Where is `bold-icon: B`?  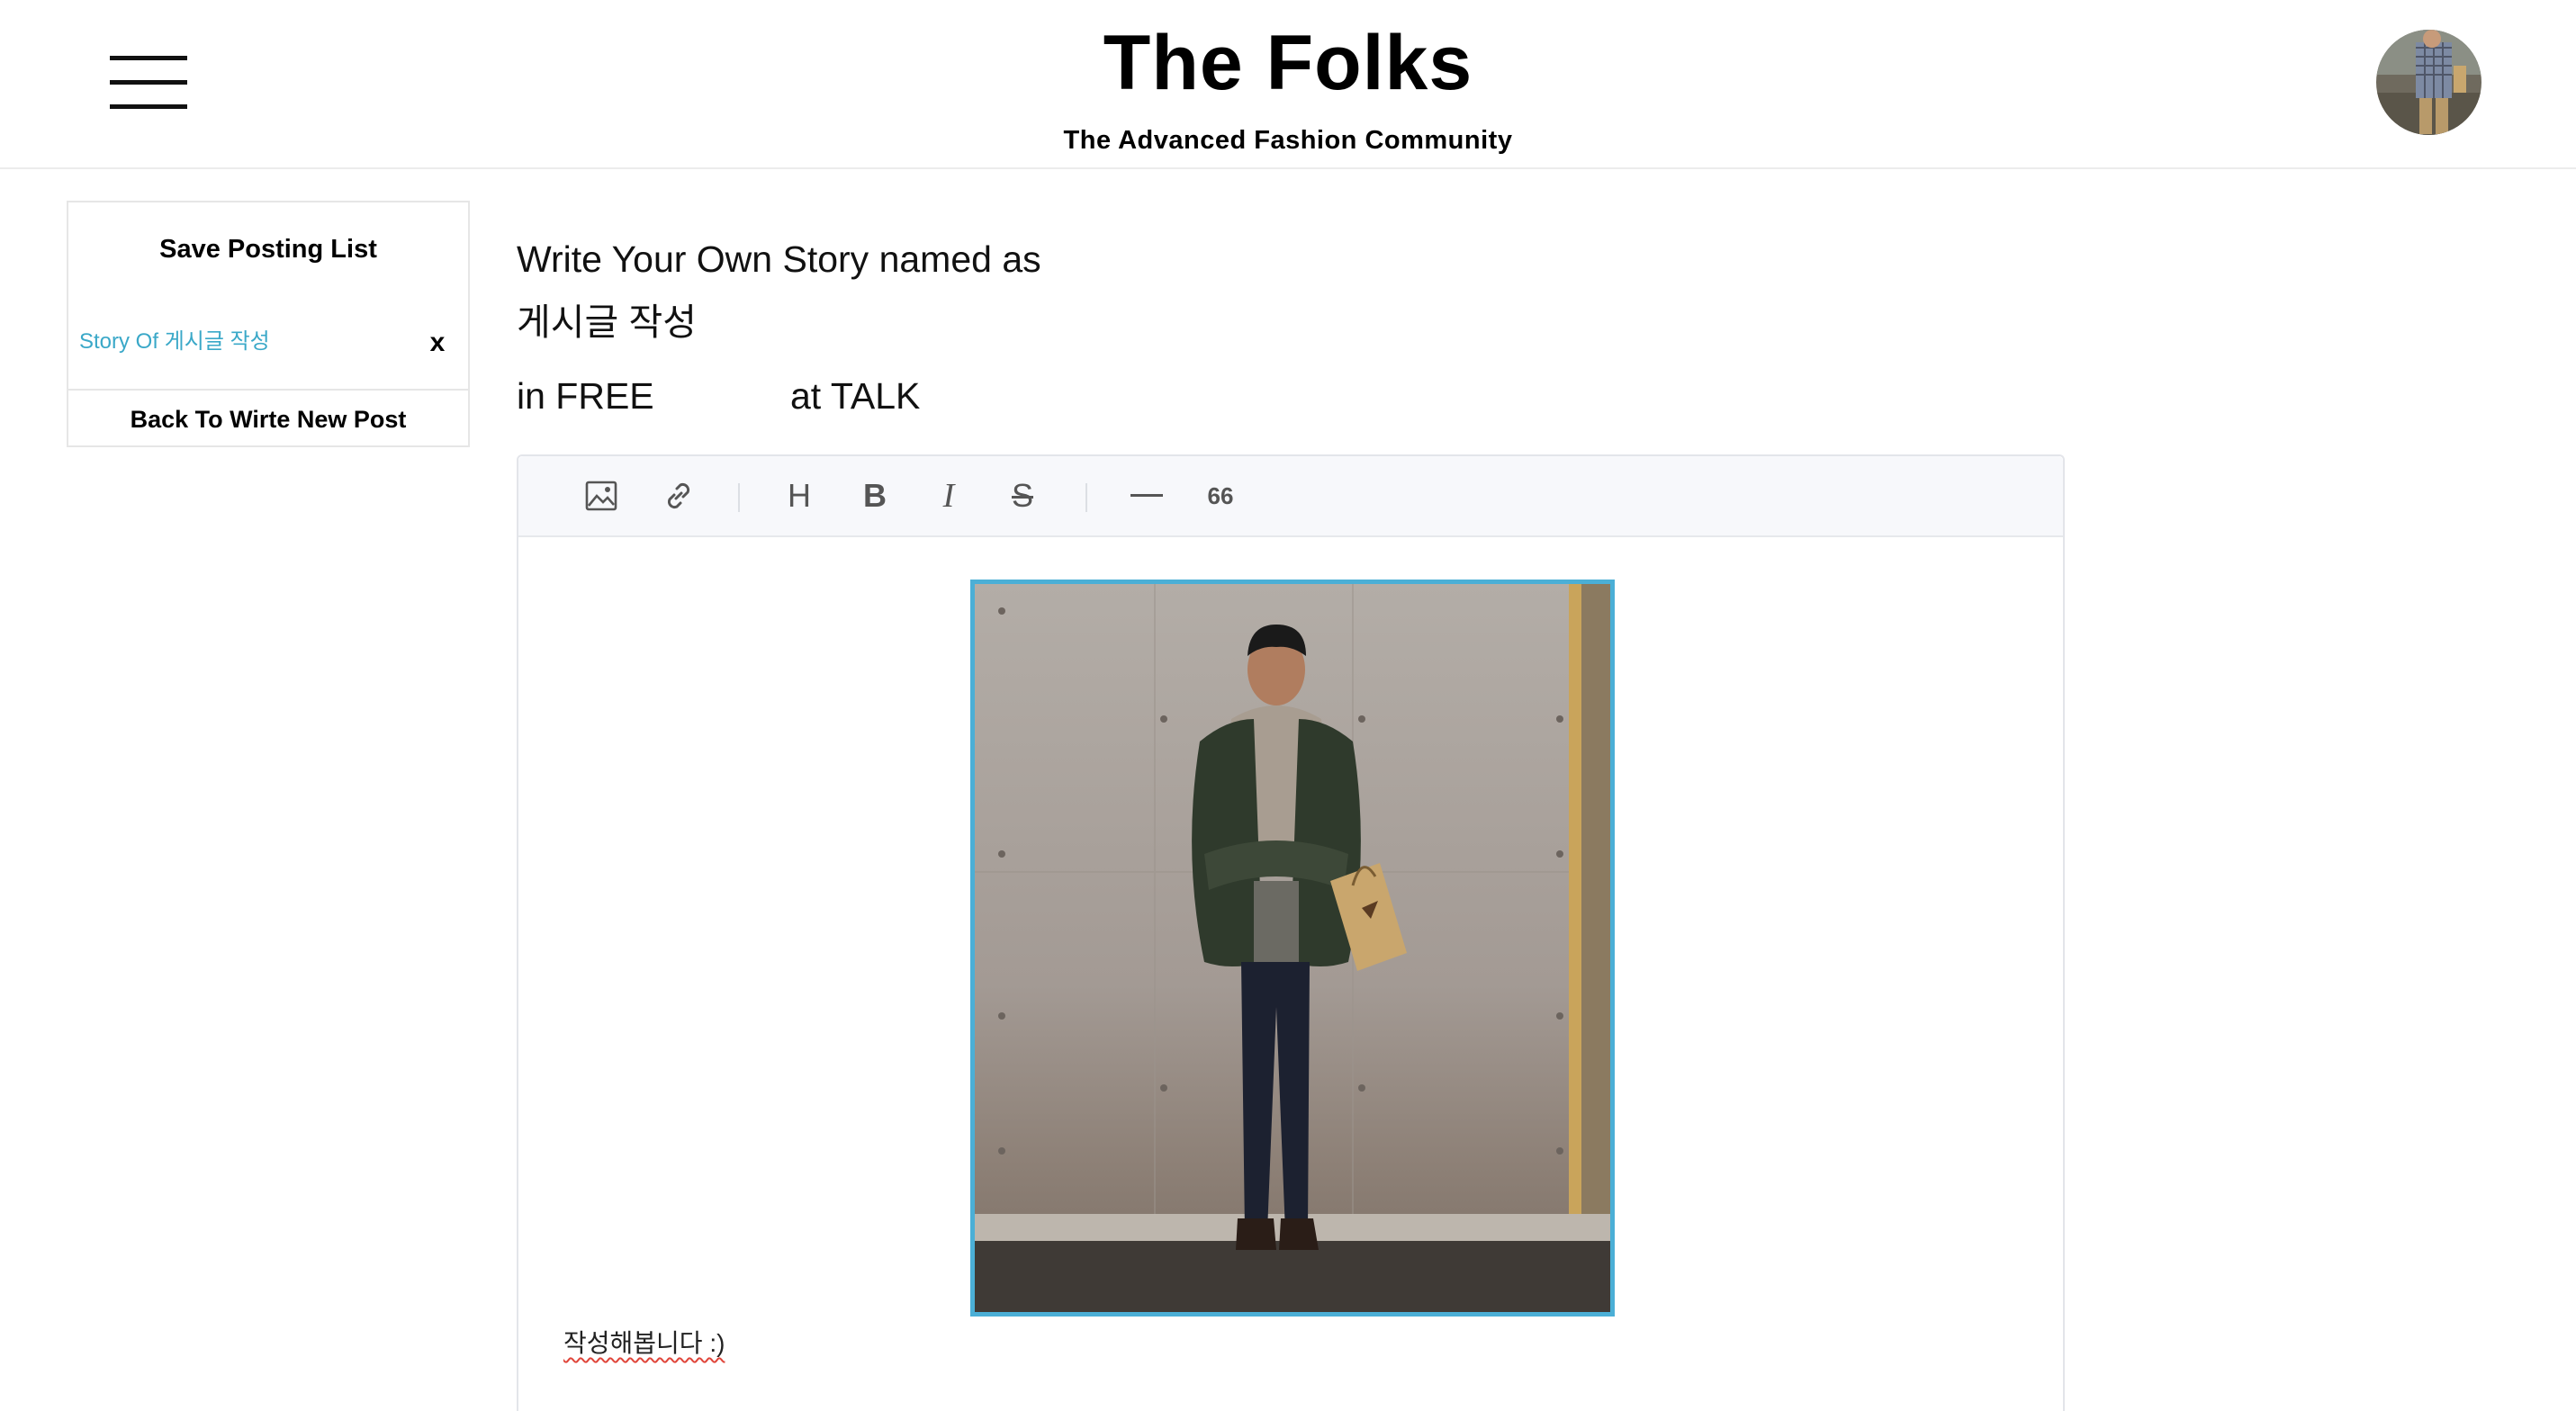 bold-icon: B is located at coordinates (875, 496).